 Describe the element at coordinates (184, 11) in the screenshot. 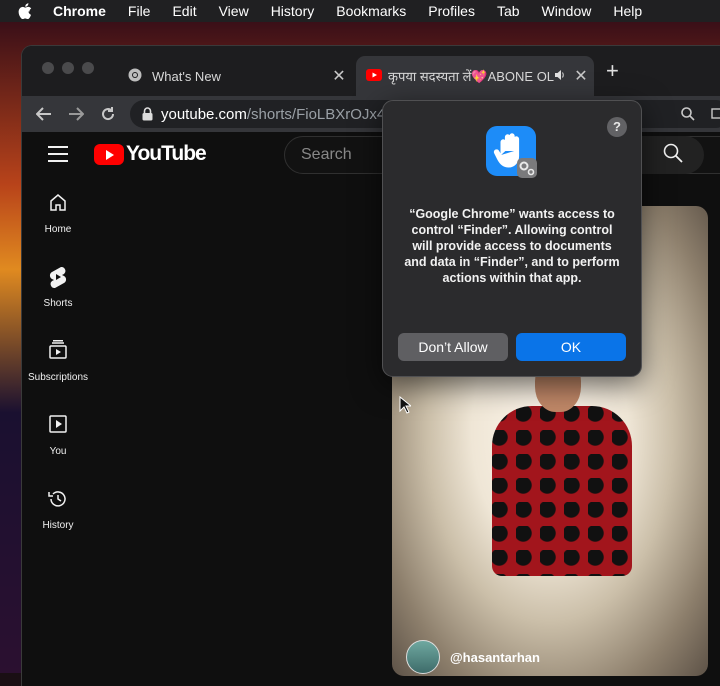

I see `menu-edit: Edit` at that location.